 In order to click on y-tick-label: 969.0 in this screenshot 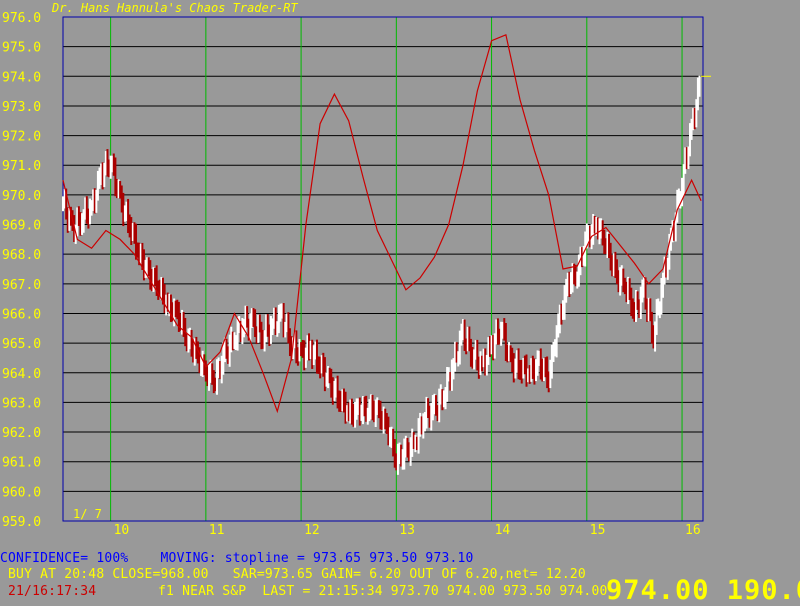, I will do `click(21, 226)`.